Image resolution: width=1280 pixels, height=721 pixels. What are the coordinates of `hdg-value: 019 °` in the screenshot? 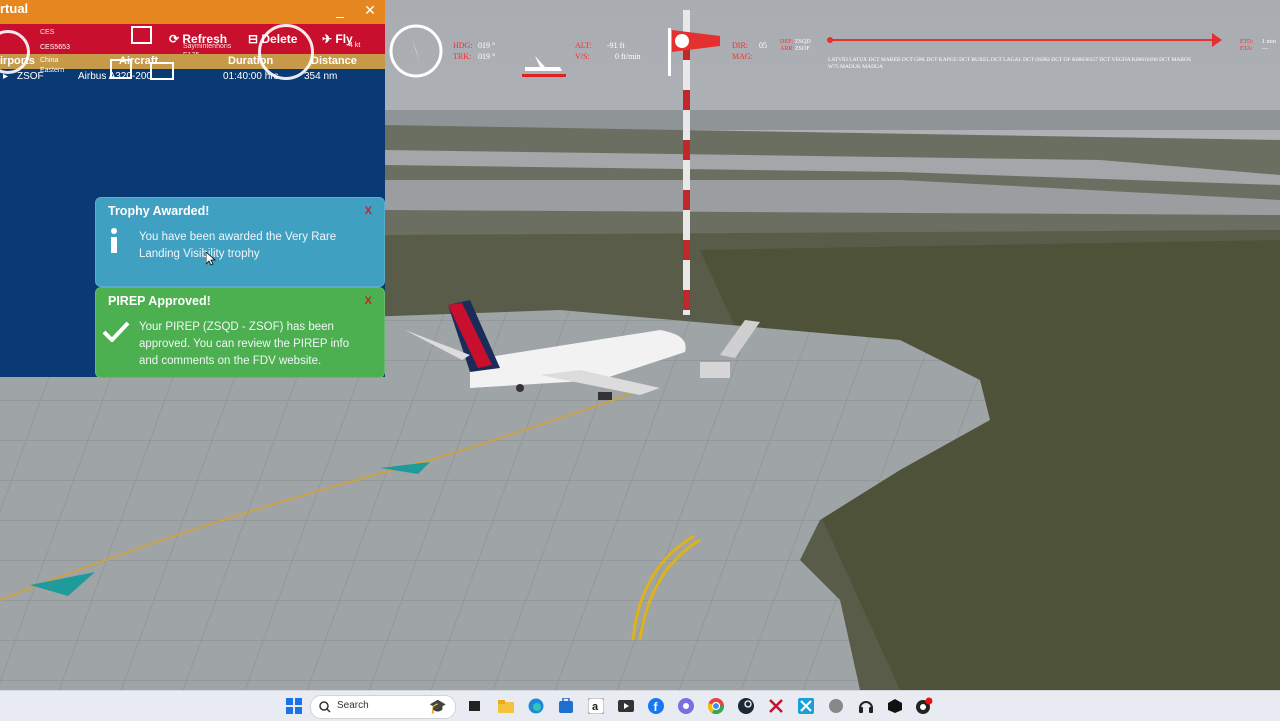 It's located at (487, 45).